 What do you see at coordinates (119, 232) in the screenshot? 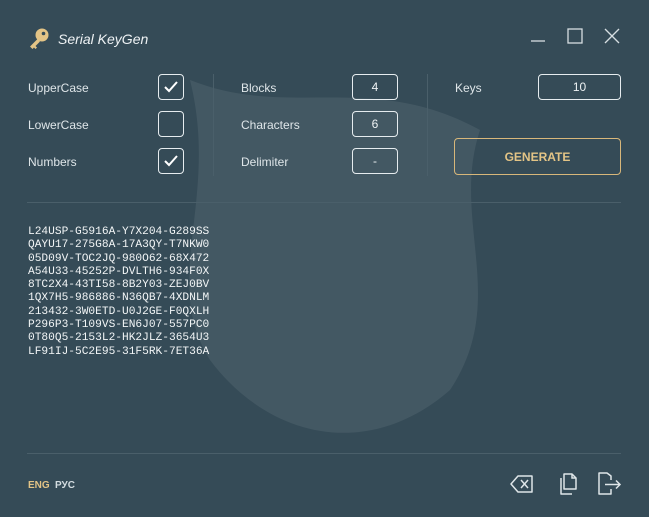
I see `key-line: L24USP-G5916A-Y7X204-G289SS` at bounding box center [119, 232].